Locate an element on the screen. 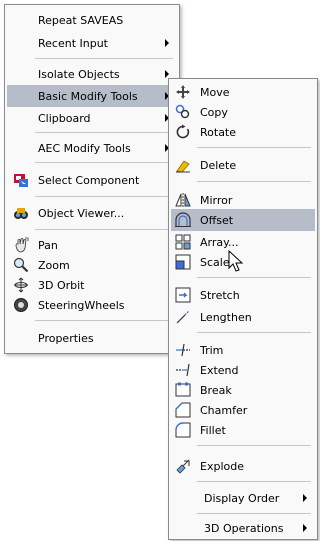 The width and height of the screenshot is (320, 541). menu-item-label: Fillet is located at coordinates (213, 430).